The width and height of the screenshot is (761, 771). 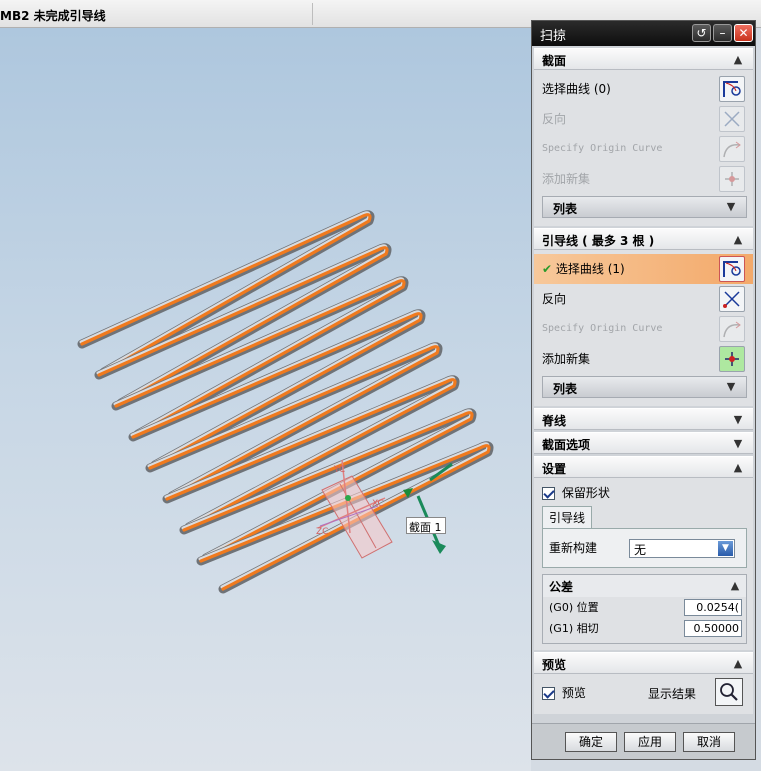 I want to click on keep-shape-row: 保留形状, so click(x=644, y=493).